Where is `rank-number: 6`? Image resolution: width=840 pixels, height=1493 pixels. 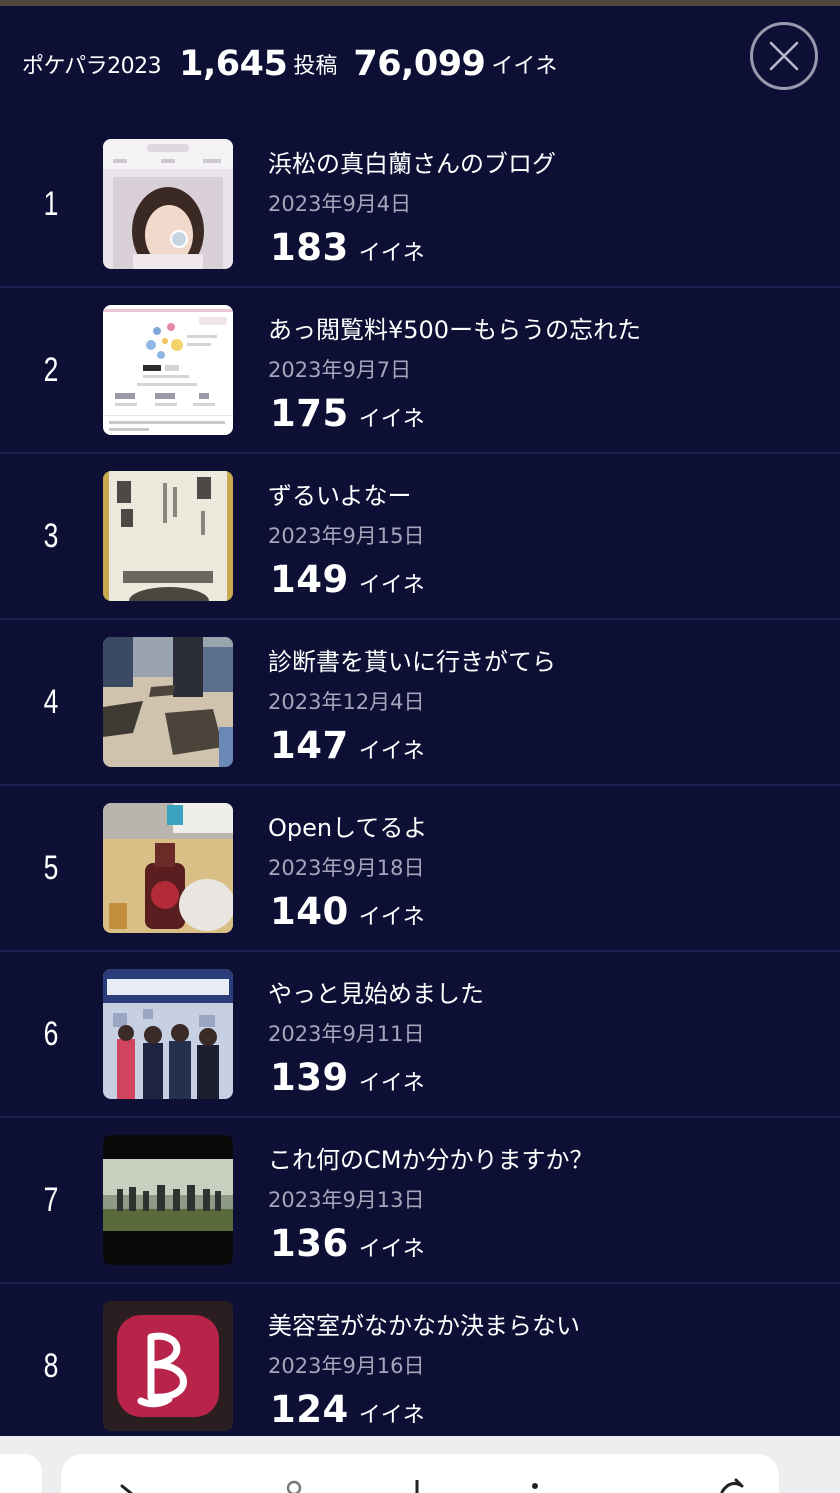
rank-number: 6 is located at coordinates (51, 1034).